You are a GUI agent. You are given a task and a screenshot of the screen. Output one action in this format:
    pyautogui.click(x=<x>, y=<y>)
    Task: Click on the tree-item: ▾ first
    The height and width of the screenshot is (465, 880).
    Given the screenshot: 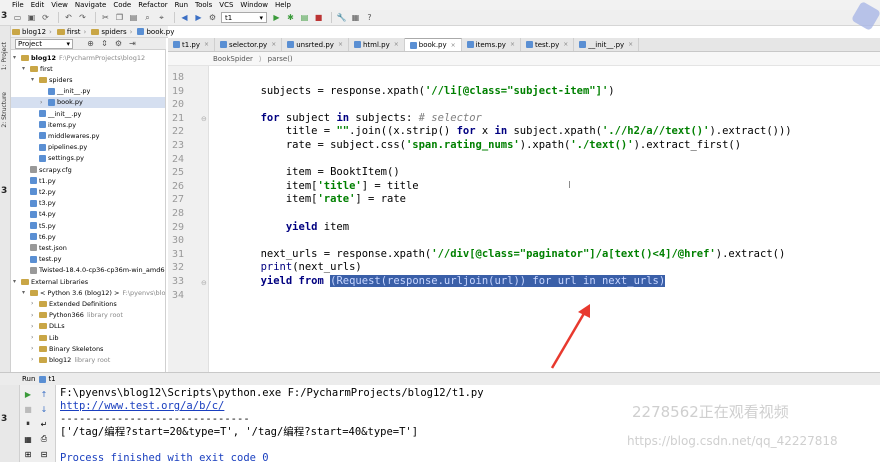 What is the action you would take?
    pyautogui.click(x=32, y=68)
    